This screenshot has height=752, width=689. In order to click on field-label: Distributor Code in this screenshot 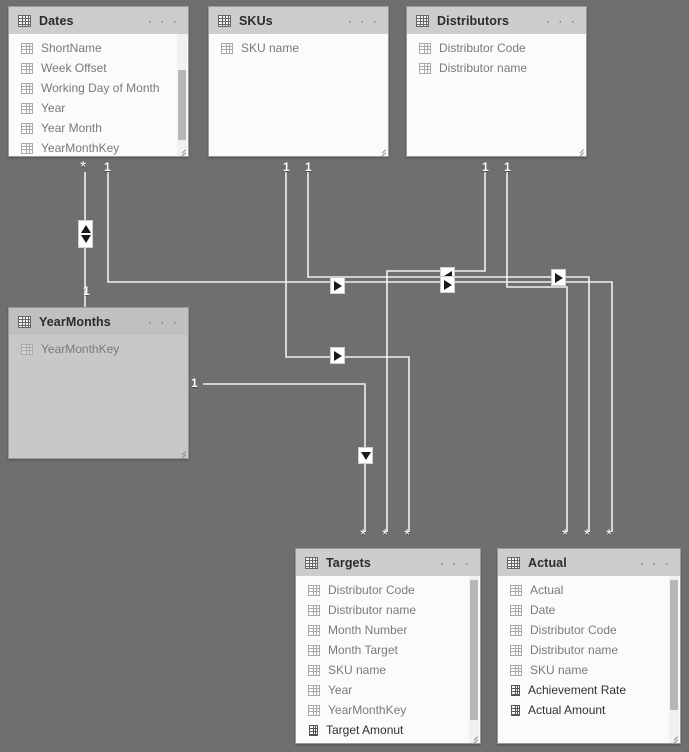, I will do `click(482, 48)`.